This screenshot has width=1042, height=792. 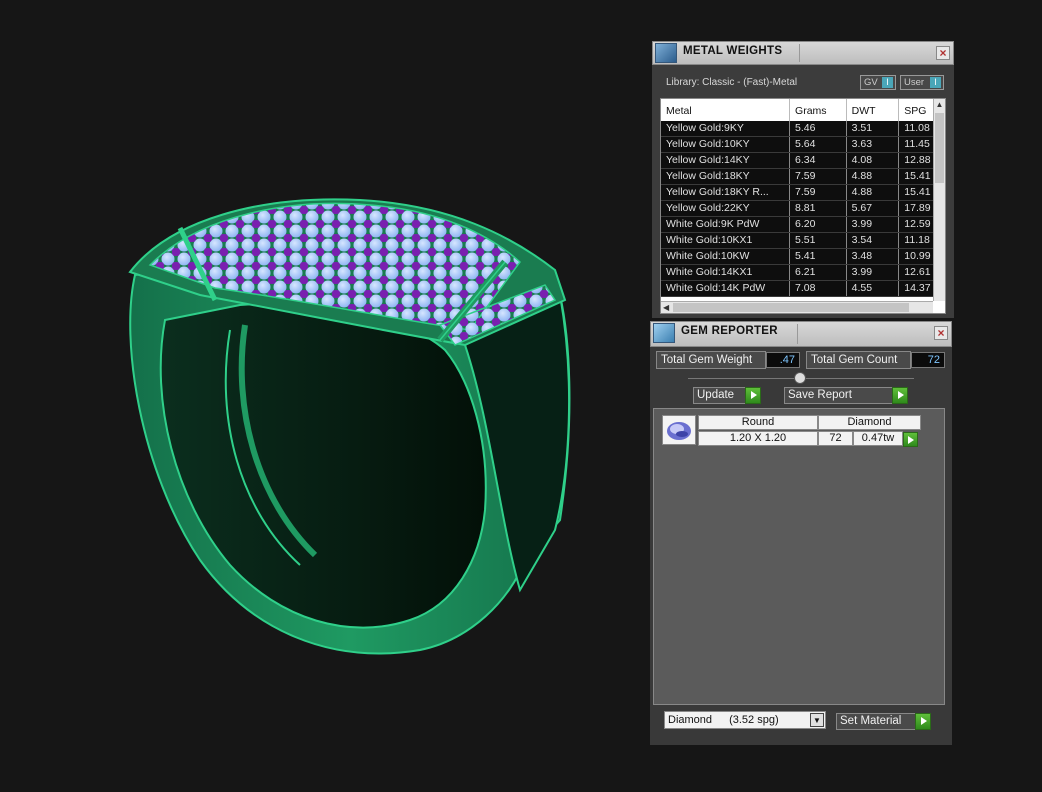 I want to click on metal-name-cell: Yellow Gold:14KY, so click(x=726, y=160).